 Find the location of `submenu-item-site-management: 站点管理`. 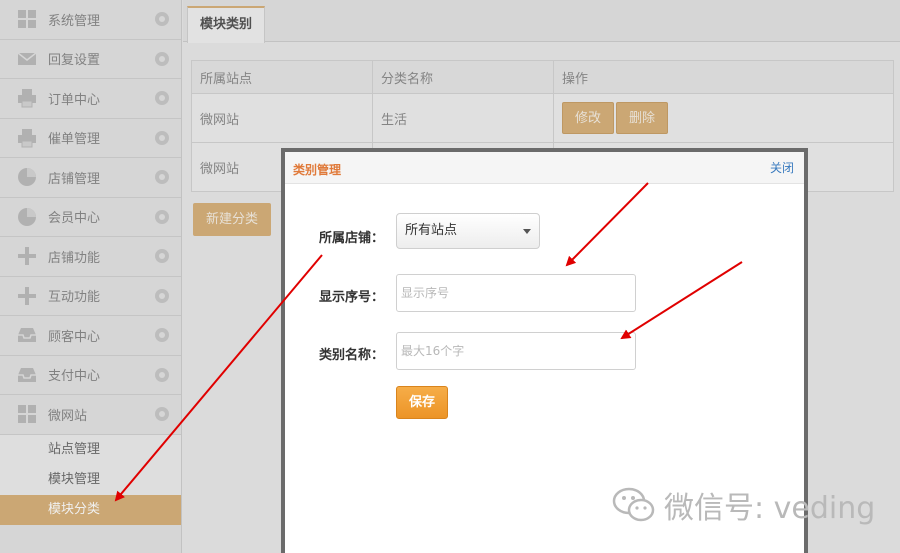

submenu-item-site-management: 站点管理 is located at coordinates (90, 450).